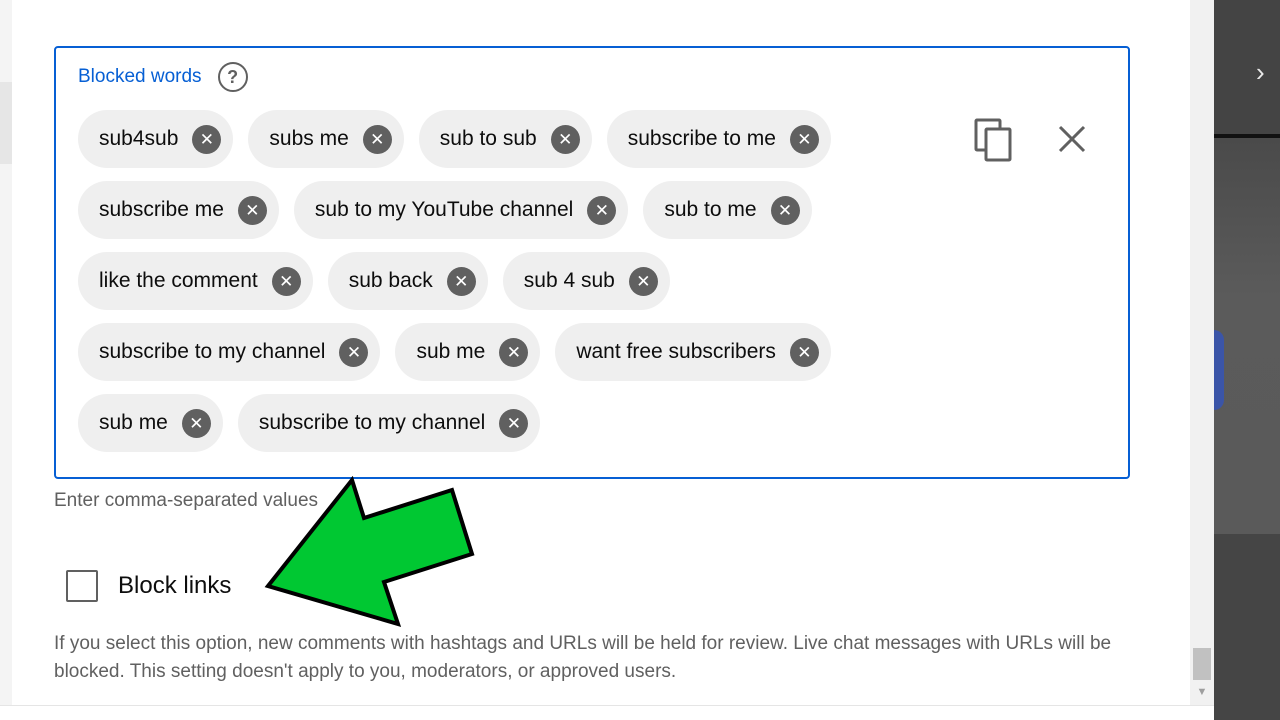 The height and width of the screenshot is (720, 1280). What do you see at coordinates (139, 138) in the screenshot?
I see `blocked-word-label: sub4sub` at bounding box center [139, 138].